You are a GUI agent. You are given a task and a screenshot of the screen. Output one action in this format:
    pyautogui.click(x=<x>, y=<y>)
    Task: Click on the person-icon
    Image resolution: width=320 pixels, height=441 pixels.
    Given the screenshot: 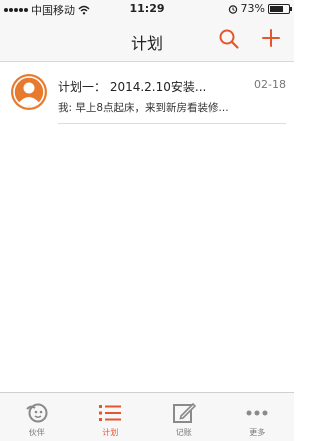 What is the action you would take?
    pyautogui.click(x=29, y=92)
    